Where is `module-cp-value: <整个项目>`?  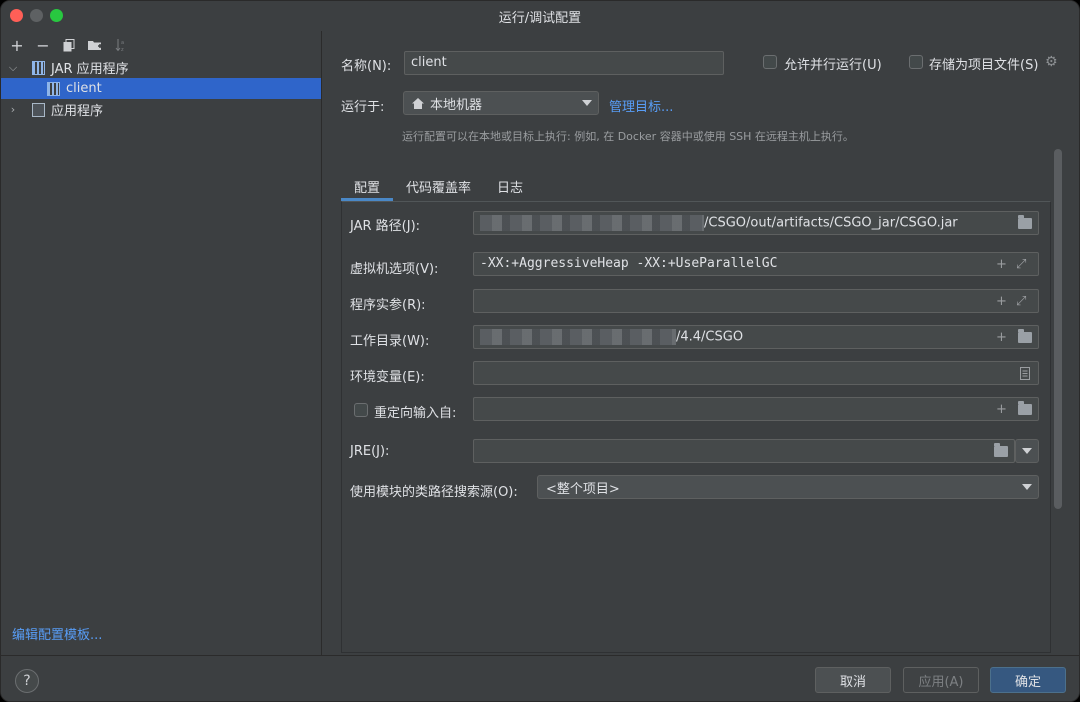
module-cp-value: <整个项目> is located at coordinates (583, 489).